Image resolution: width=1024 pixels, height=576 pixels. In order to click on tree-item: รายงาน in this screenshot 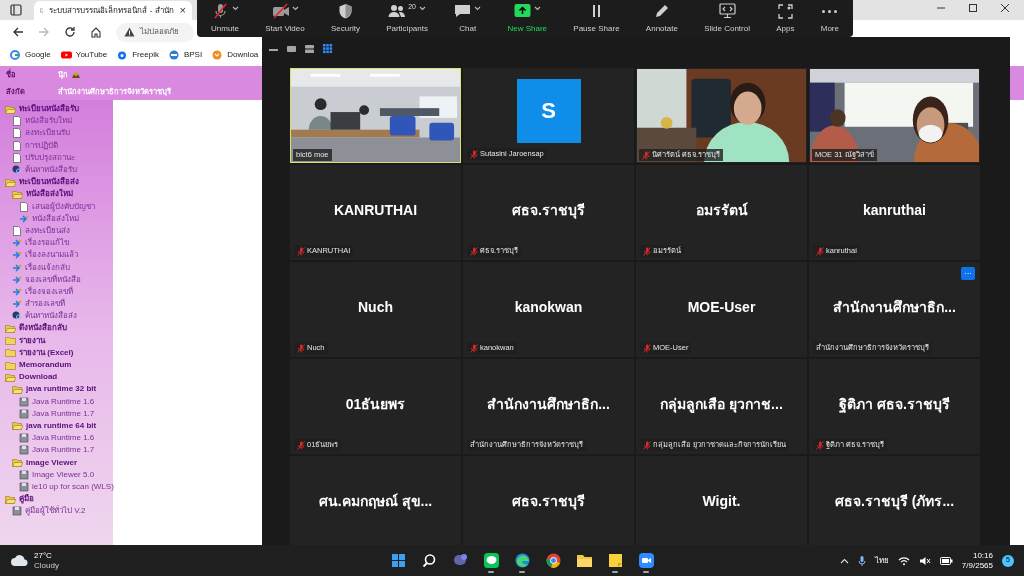, I will do `click(32, 340)`.